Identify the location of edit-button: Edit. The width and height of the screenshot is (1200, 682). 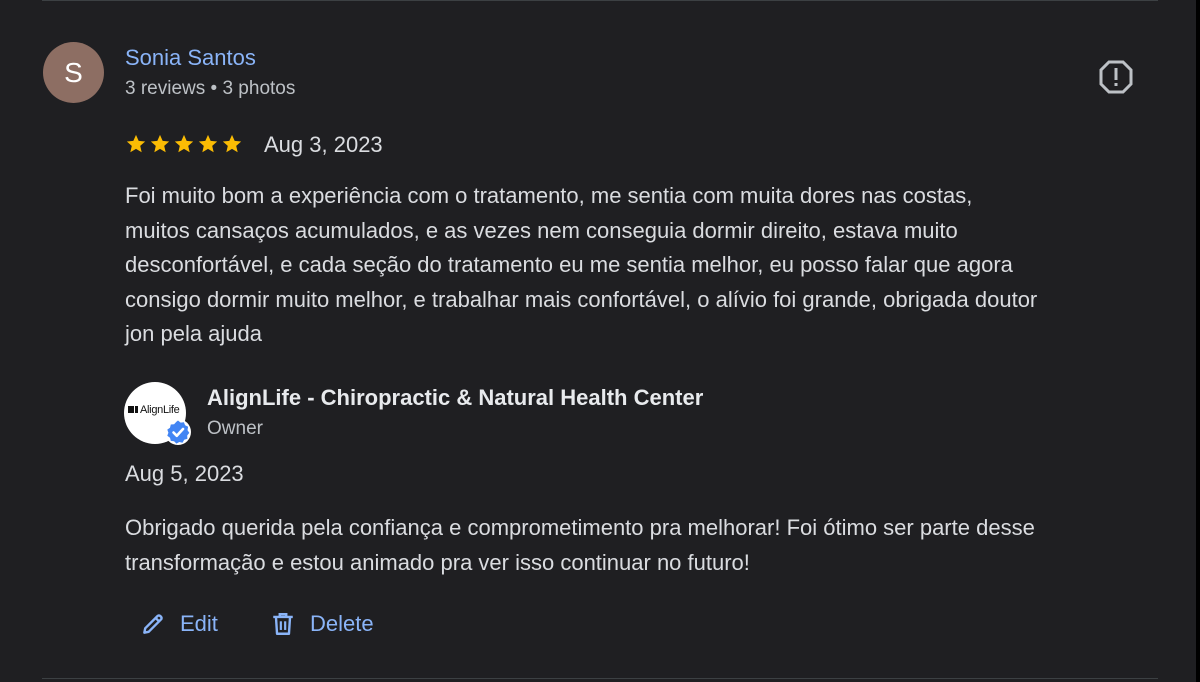
(179, 624).